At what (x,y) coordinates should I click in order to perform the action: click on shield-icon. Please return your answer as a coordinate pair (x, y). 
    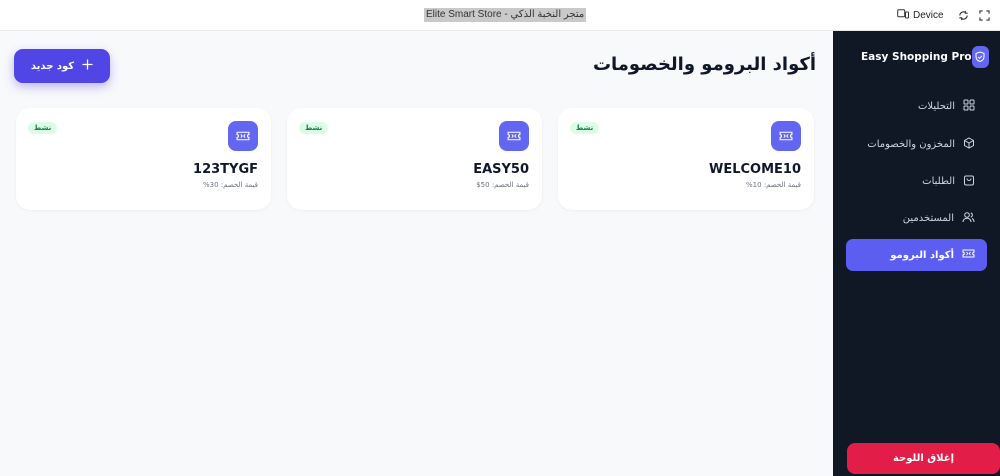
    Looking at the image, I should click on (980, 57).